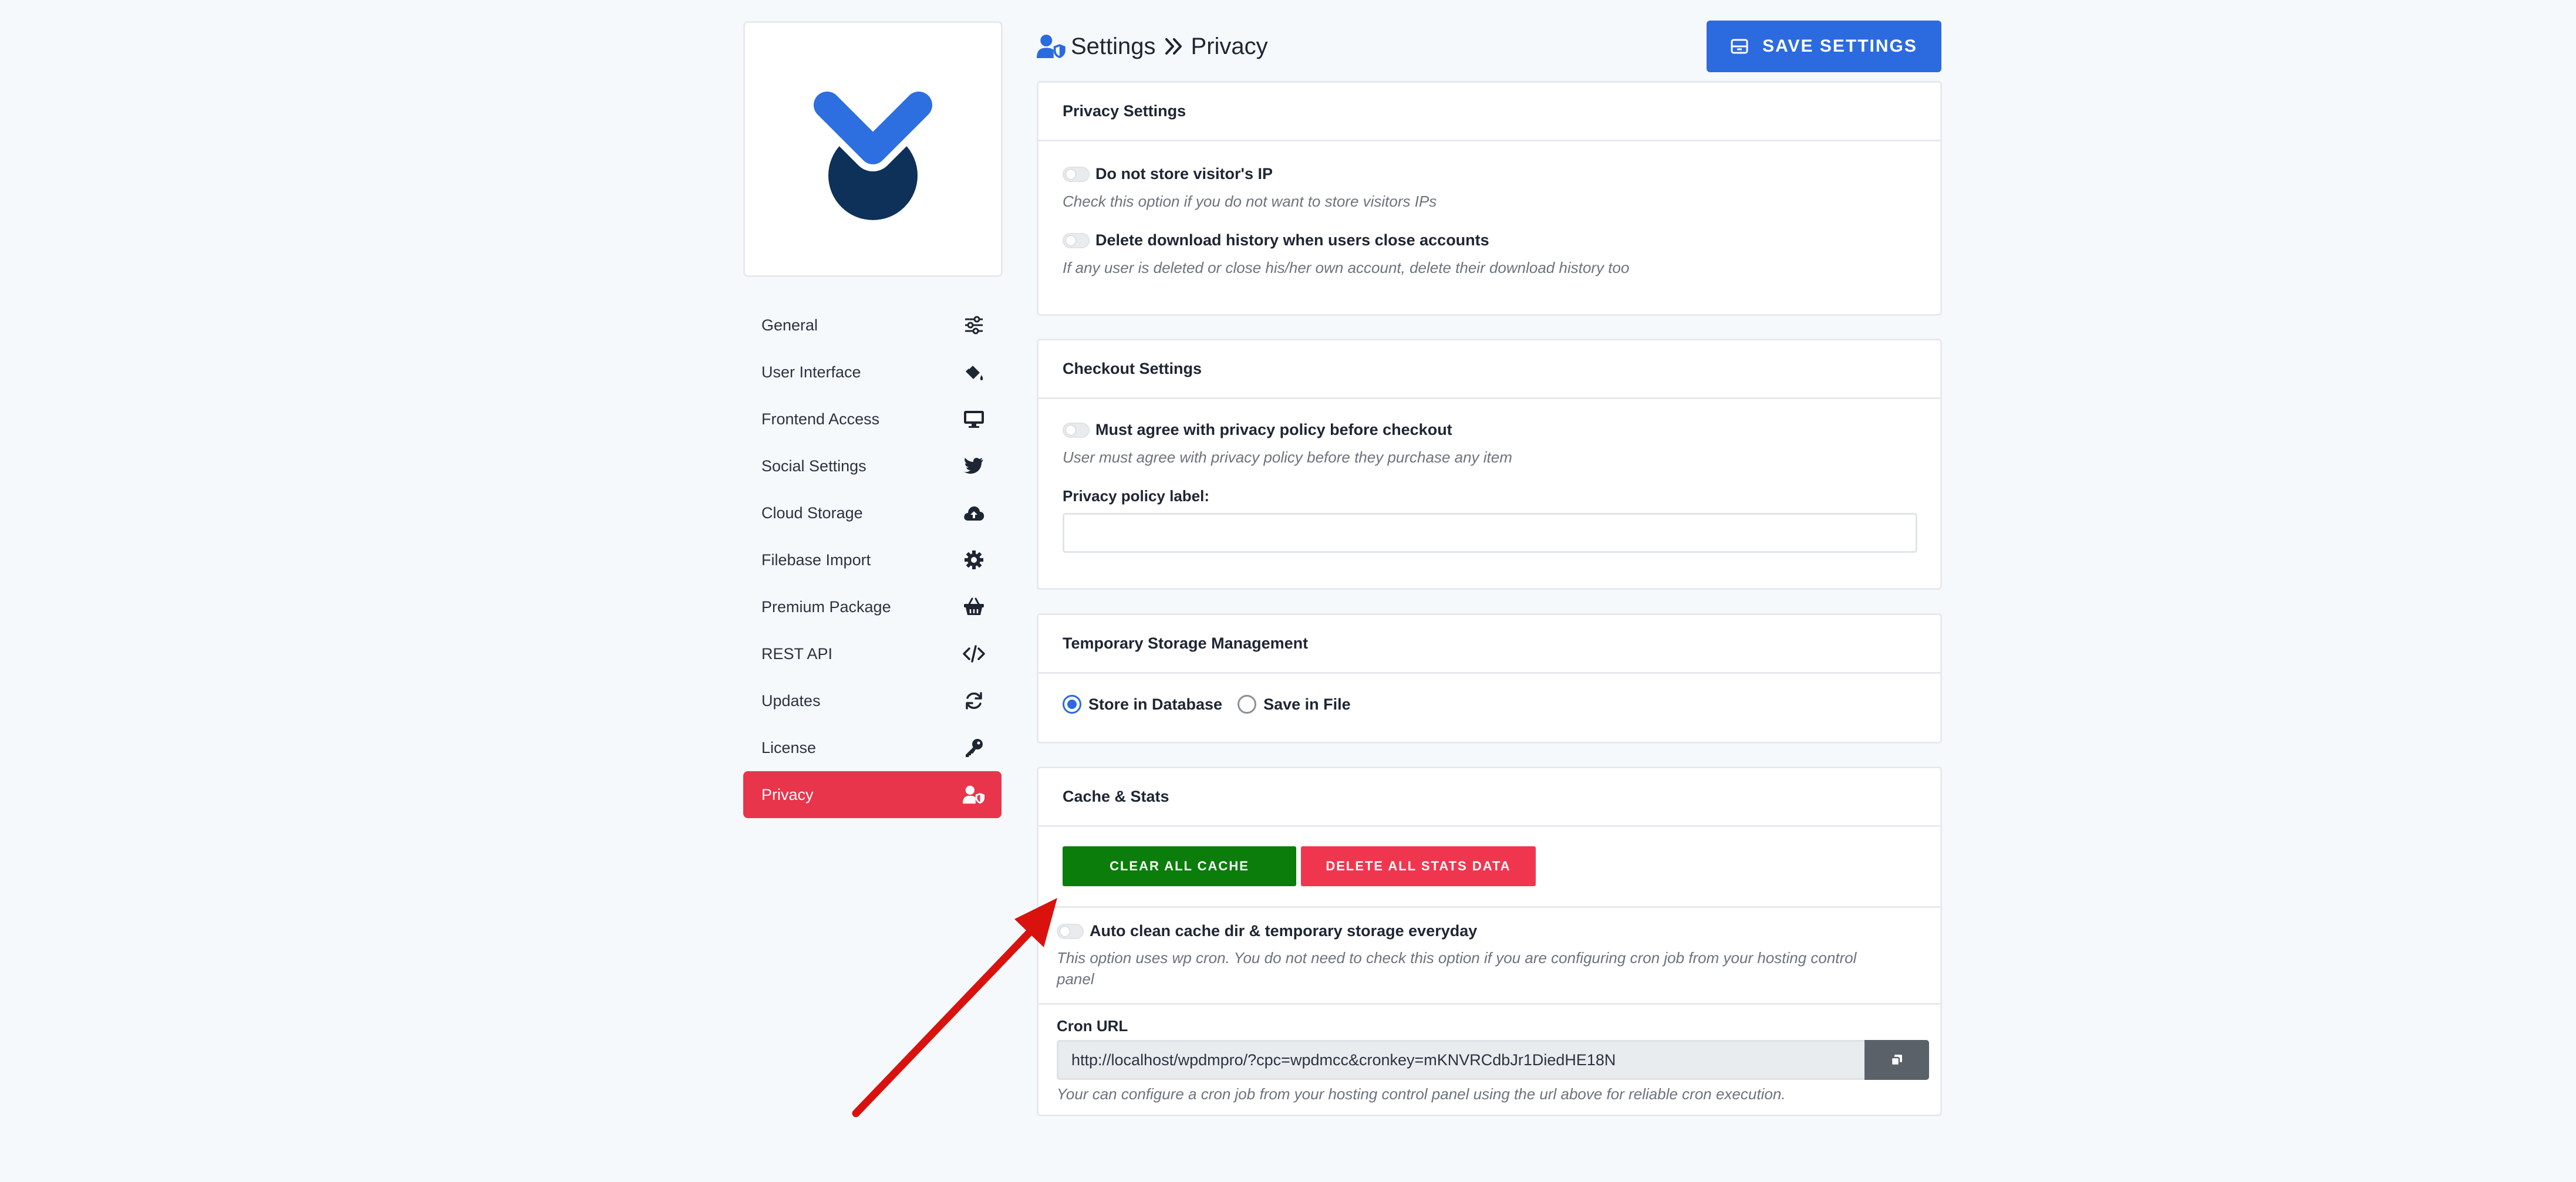 This screenshot has height=1182, width=2576. I want to click on delete-history-toggle, so click(1076, 240).